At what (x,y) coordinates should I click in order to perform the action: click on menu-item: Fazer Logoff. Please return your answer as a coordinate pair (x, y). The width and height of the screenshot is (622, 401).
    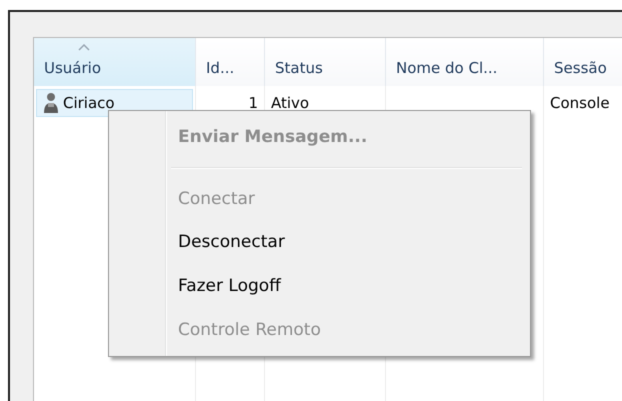
    Looking at the image, I should click on (319, 286).